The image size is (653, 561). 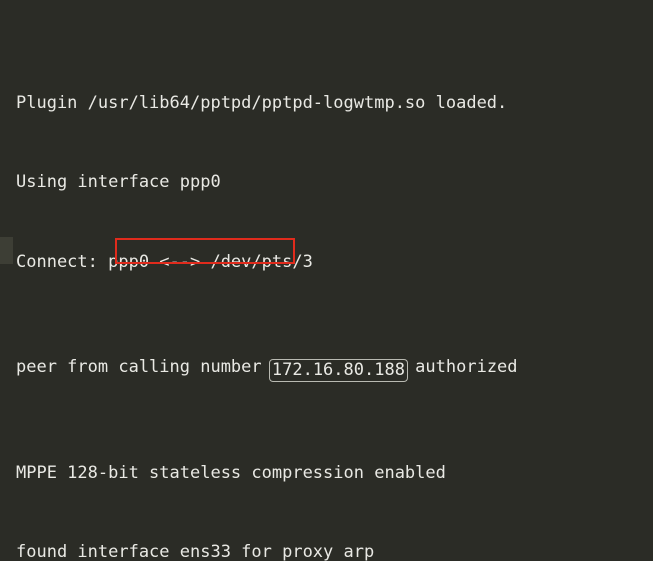 I want to click on peer-line-prefix: peer from calling number, so click(x=144, y=367).